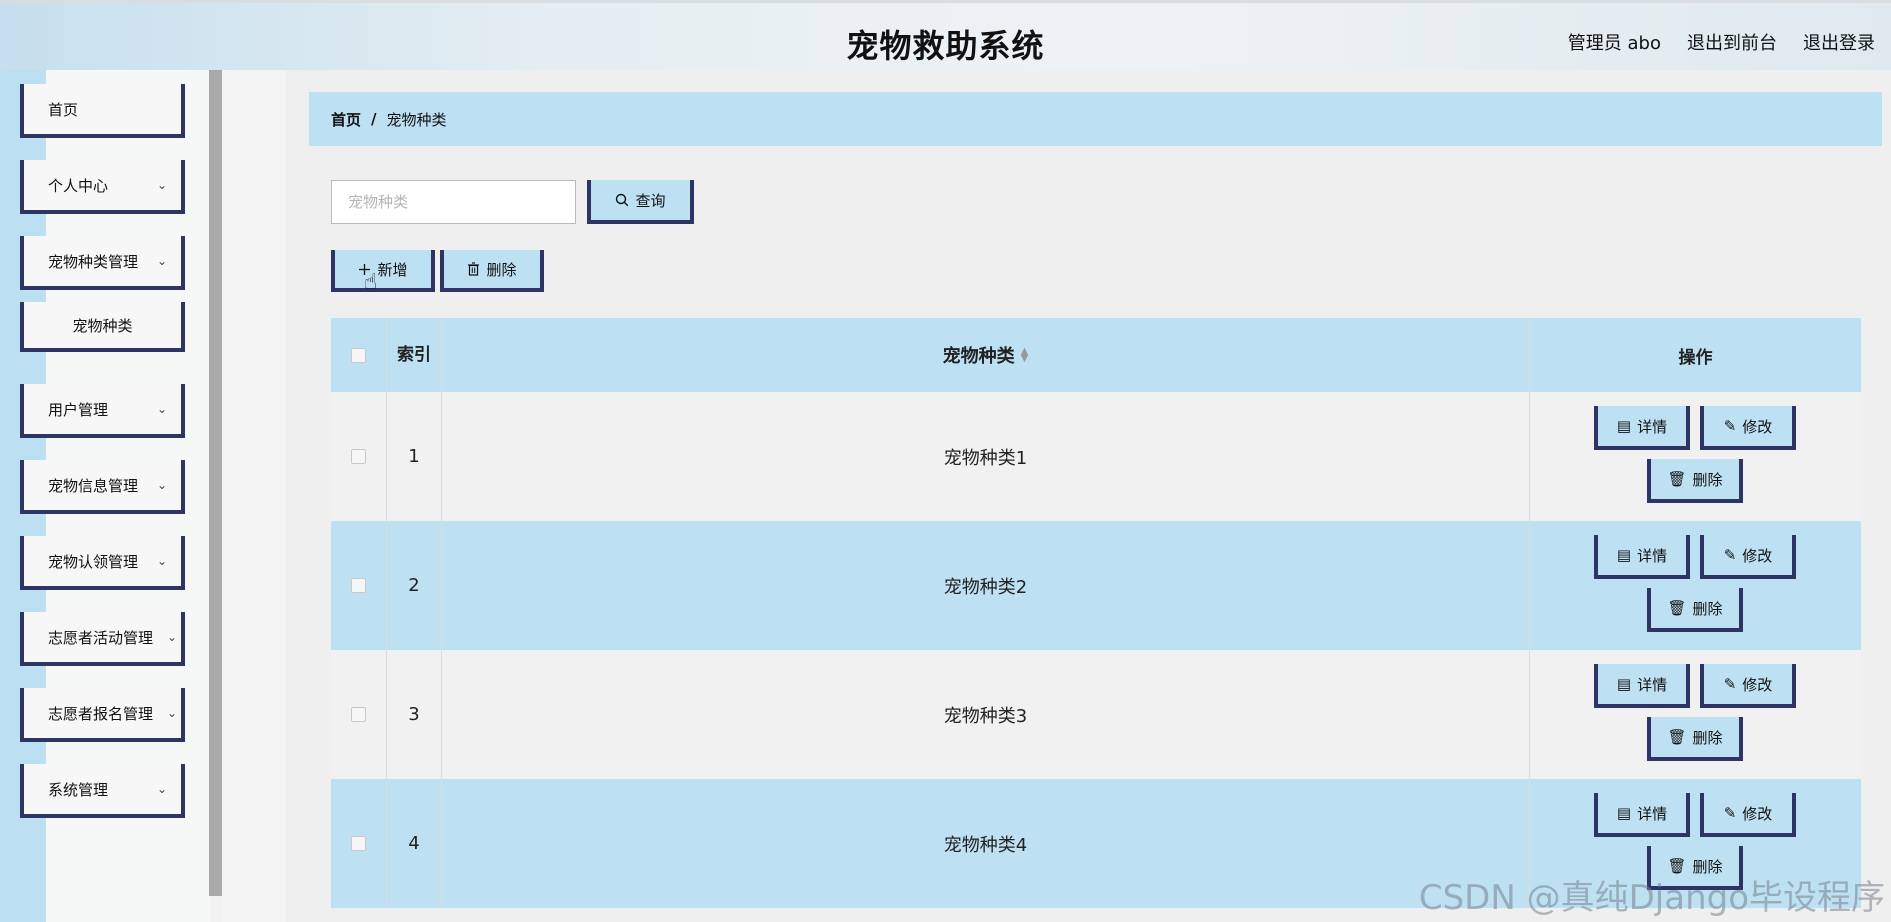 This screenshot has width=1891, height=922. Describe the element at coordinates (102, 791) in the screenshot. I see `sidebar-item-system-management: 系统管理 ⌄` at that location.